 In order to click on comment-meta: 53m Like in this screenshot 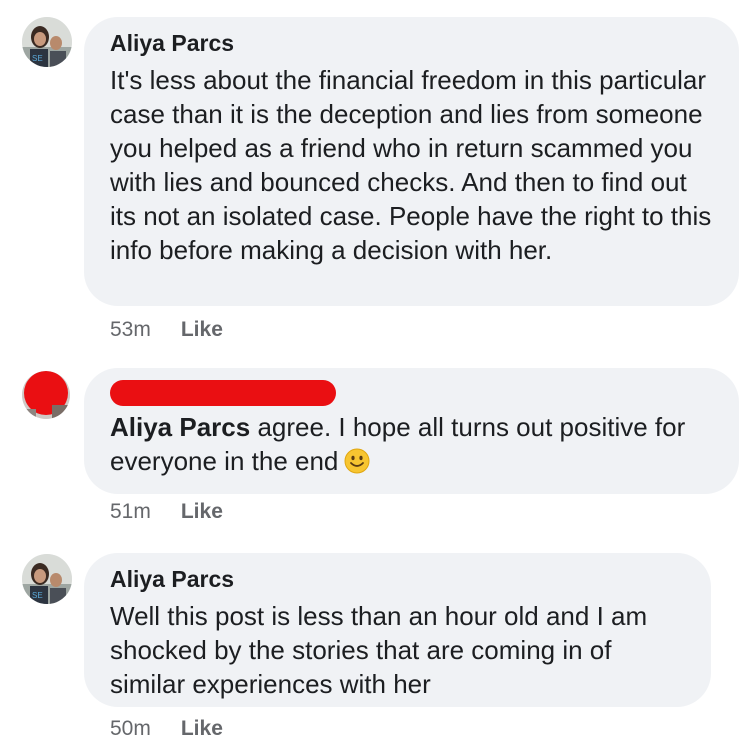, I will do `click(166, 330)`.